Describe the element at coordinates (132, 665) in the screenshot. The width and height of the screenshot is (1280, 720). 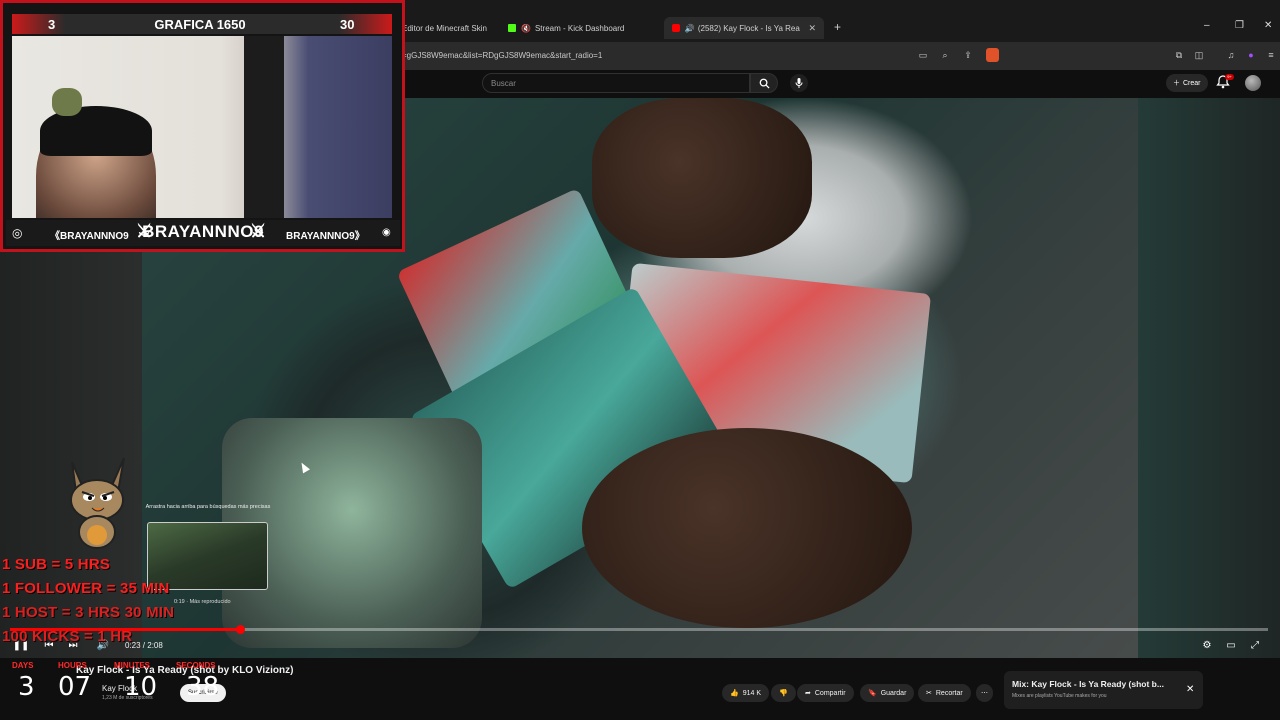
I see `timer-label-minutes: MINUTES` at that location.